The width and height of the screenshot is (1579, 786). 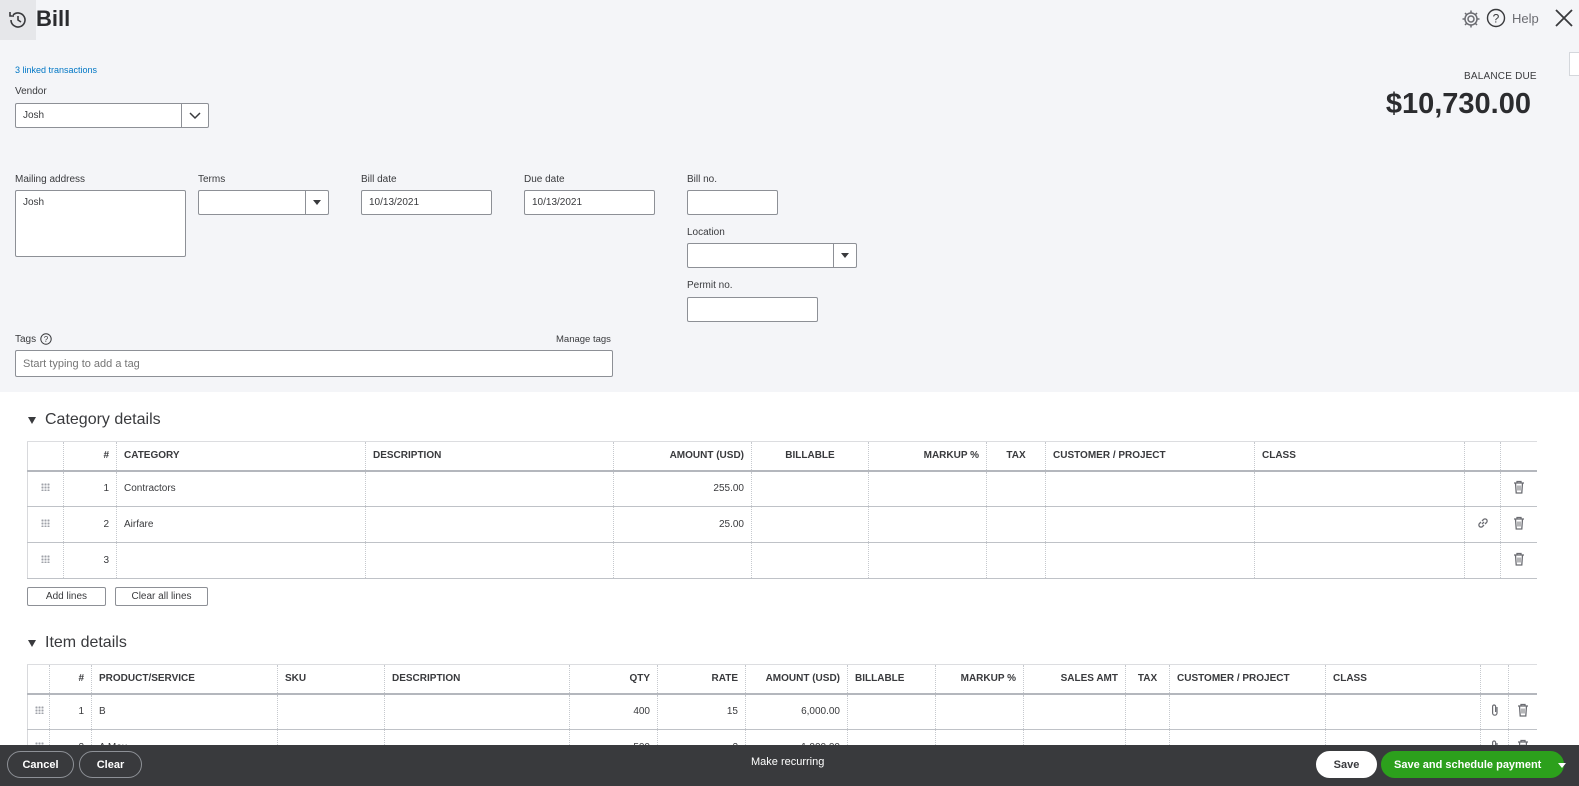 What do you see at coordinates (844, 255) in the screenshot?
I see `location-dropdown-button` at bounding box center [844, 255].